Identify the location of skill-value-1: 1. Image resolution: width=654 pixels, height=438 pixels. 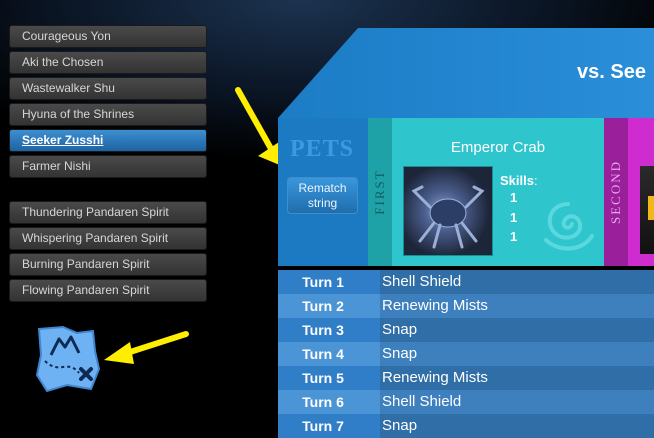
(514, 197).